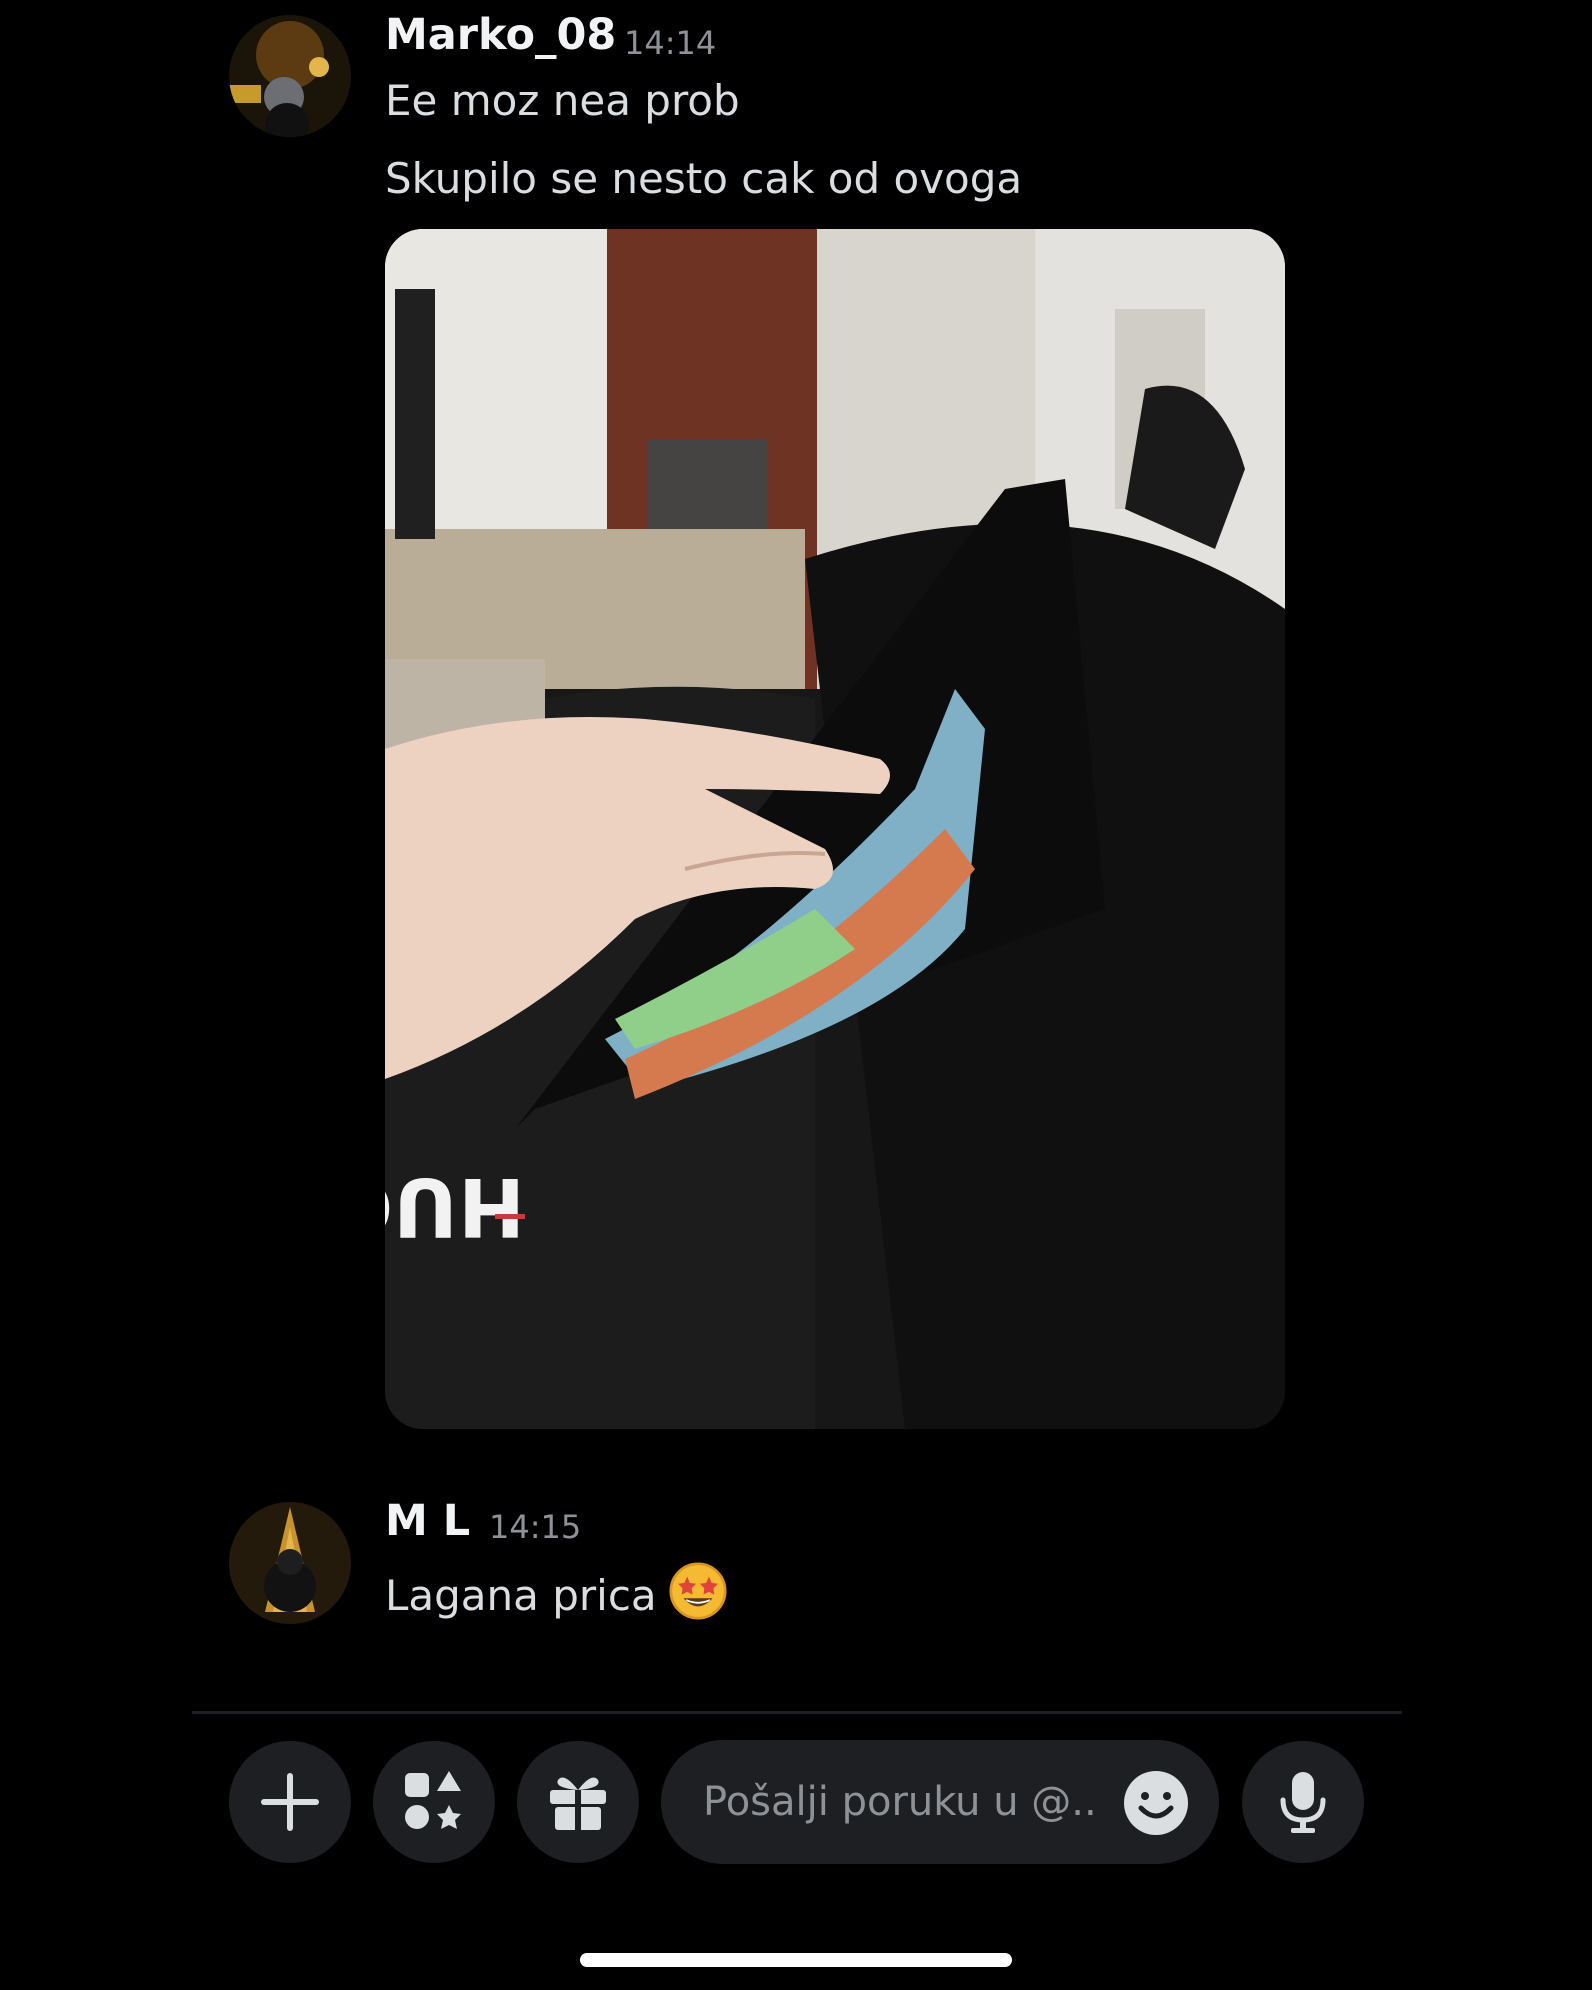 Image resolution: width=1592 pixels, height=1990 pixels. What do you see at coordinates (535, 1527) in the screenshot?
I see `message-timestamp: 14:15` at bounding box center [535, 1527].